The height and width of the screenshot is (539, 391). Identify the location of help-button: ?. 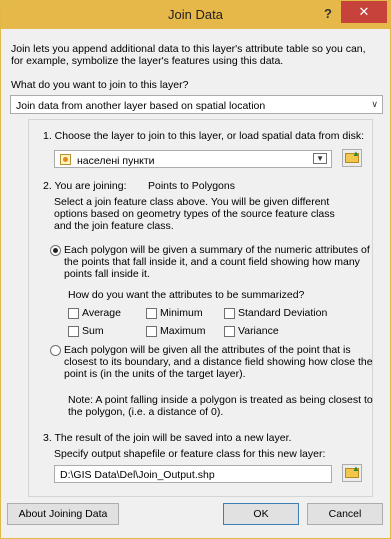
(328, 14).